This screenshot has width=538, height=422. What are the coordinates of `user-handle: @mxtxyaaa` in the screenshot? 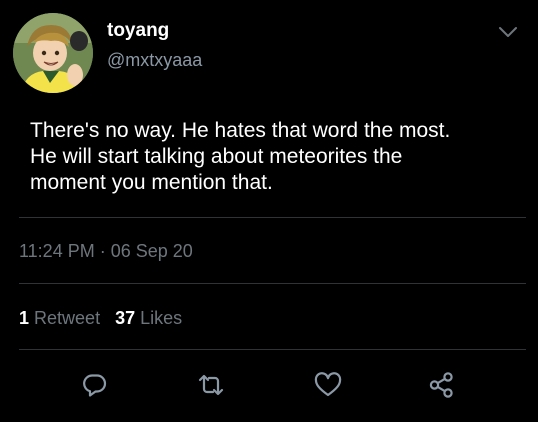 It's located at (154, 60).